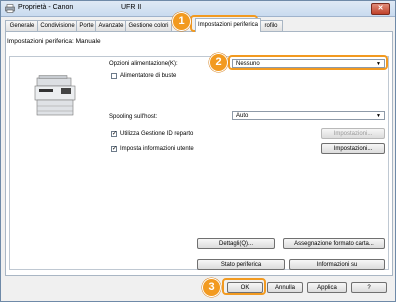  Describe the element at coordinates (337, 264) in the screenshot. I see `about-button: Informazioni su` at that location.